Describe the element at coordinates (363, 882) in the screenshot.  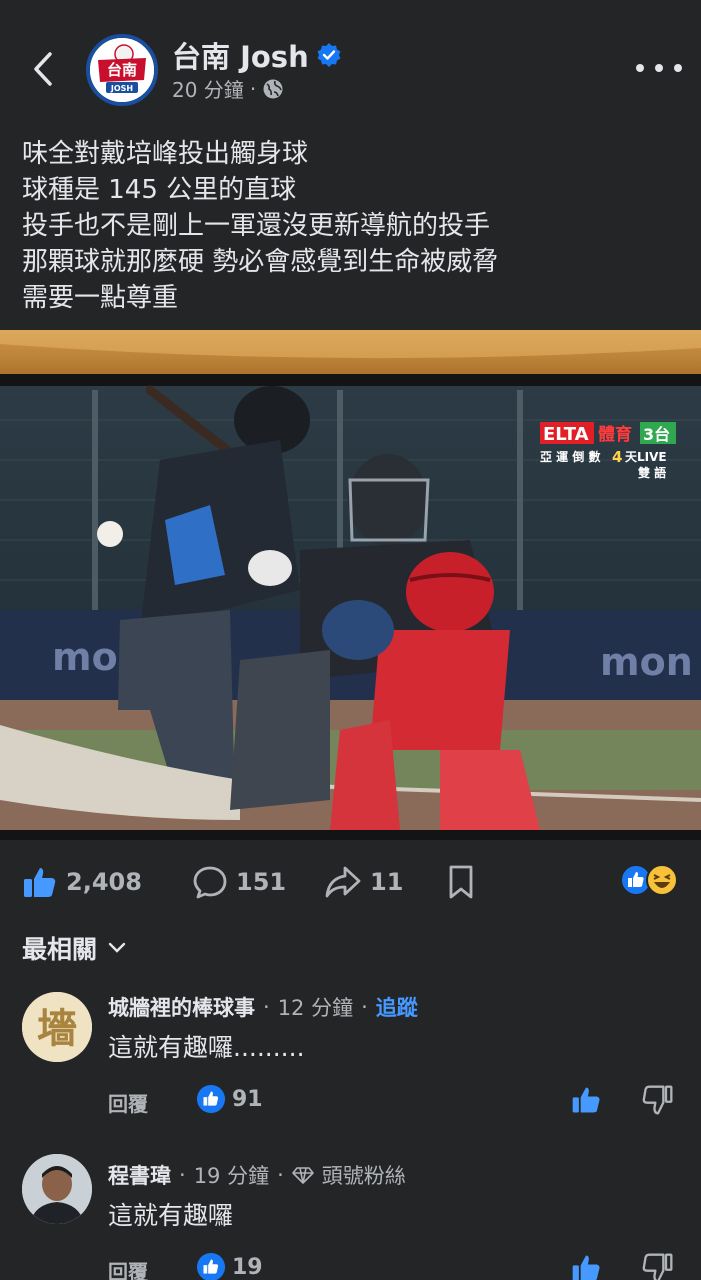
I see `share-button: 11` at that location.